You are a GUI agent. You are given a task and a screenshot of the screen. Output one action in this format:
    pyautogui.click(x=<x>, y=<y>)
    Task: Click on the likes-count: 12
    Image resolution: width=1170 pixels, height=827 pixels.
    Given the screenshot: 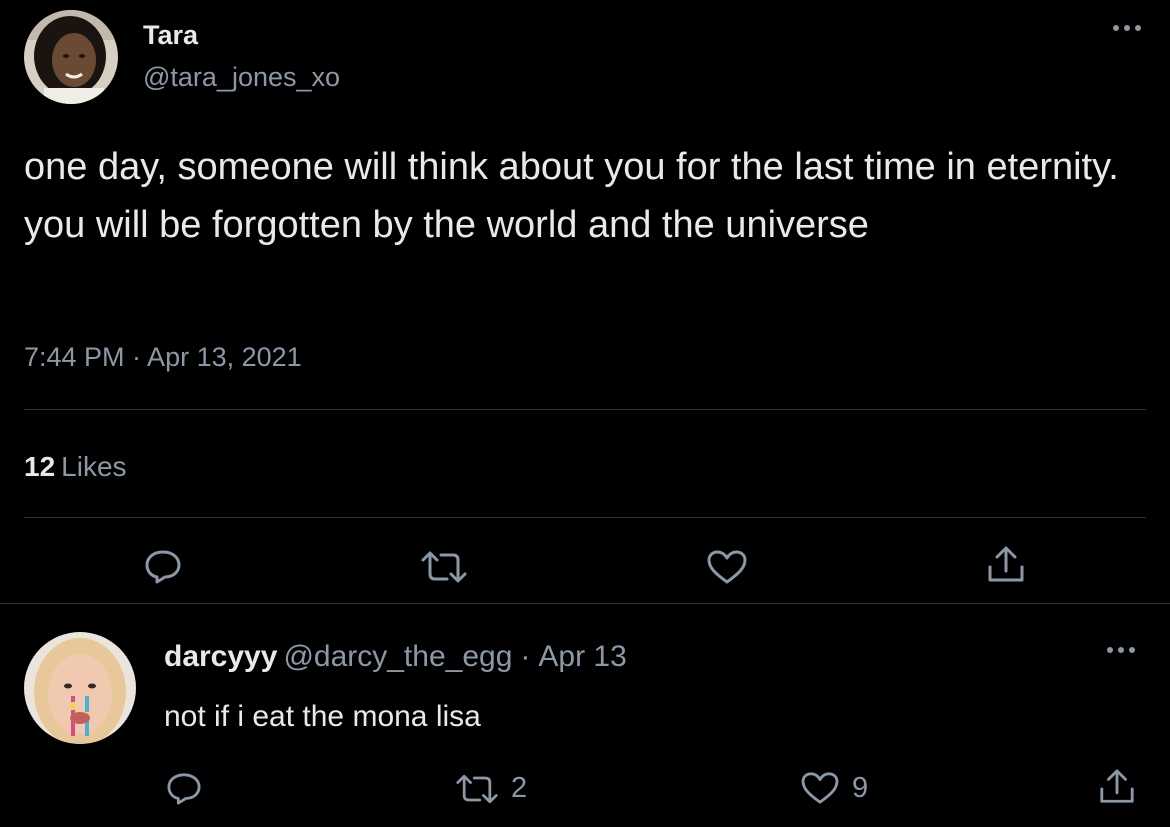 What is the action you would take?
    pyautogui.click(x=40, y=466)
    